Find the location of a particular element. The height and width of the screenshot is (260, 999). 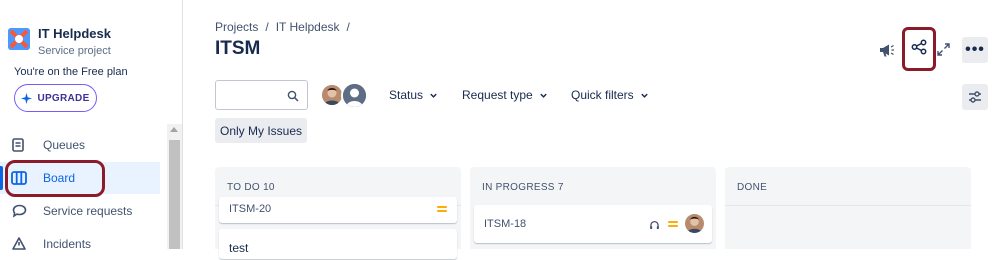

request-type-filter-label: Request type is located at coordinates (497, 95).